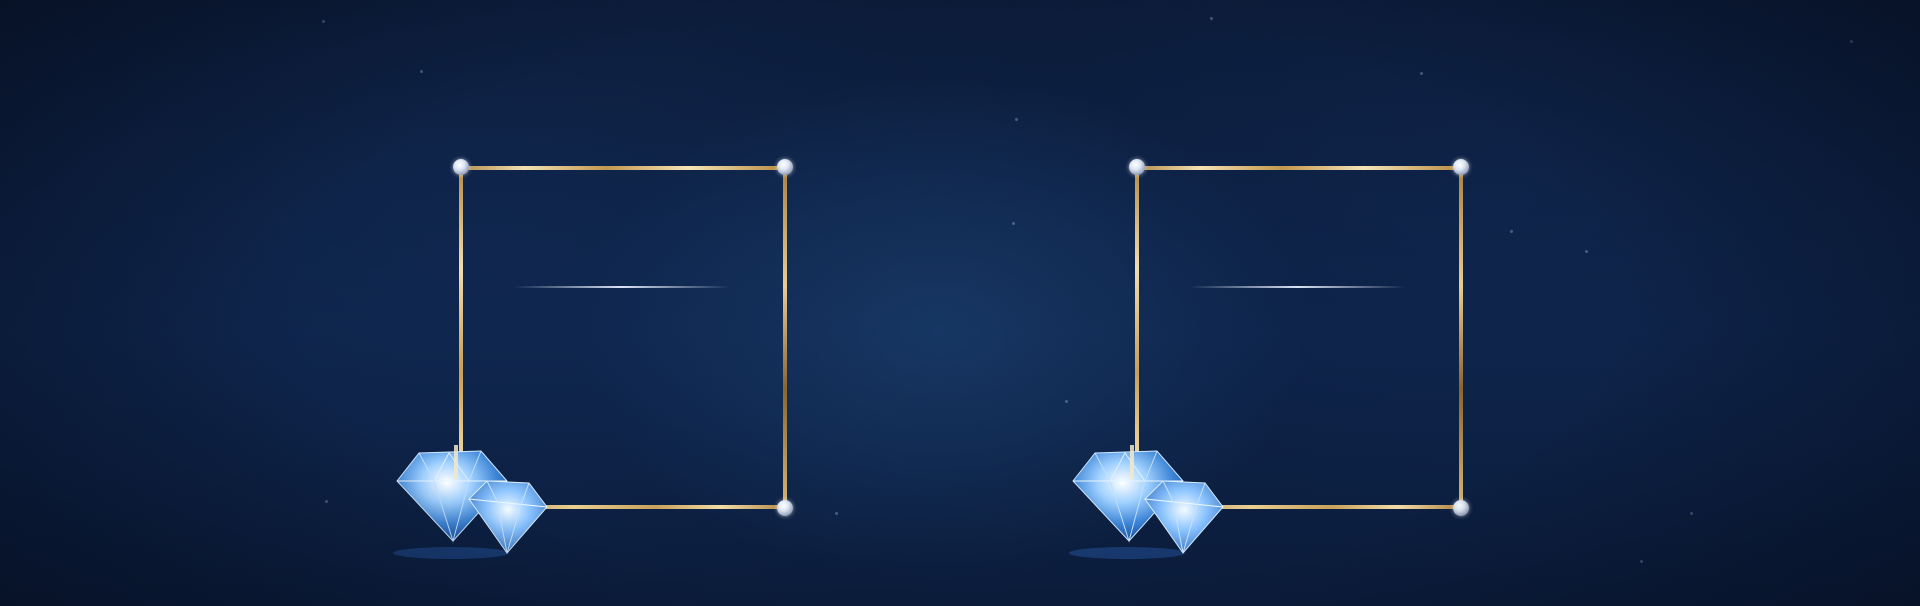  What do you see at coordinates (593, 359) in the screenshot?
I see `gold-frame-left` at bounding box center [593, 359].